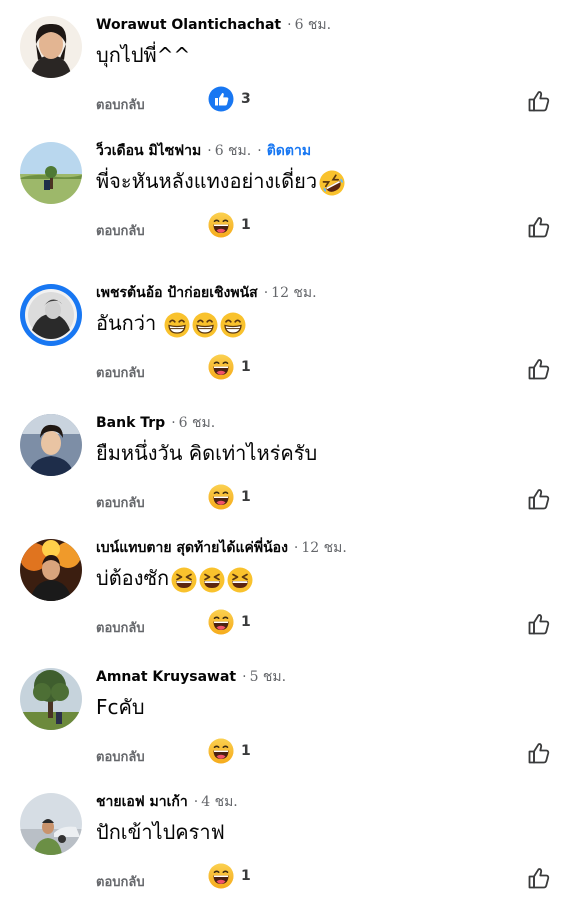 The image size is (576, 909). I want to click on comment-body: บ่ต้องซัก, so click(133, 578).